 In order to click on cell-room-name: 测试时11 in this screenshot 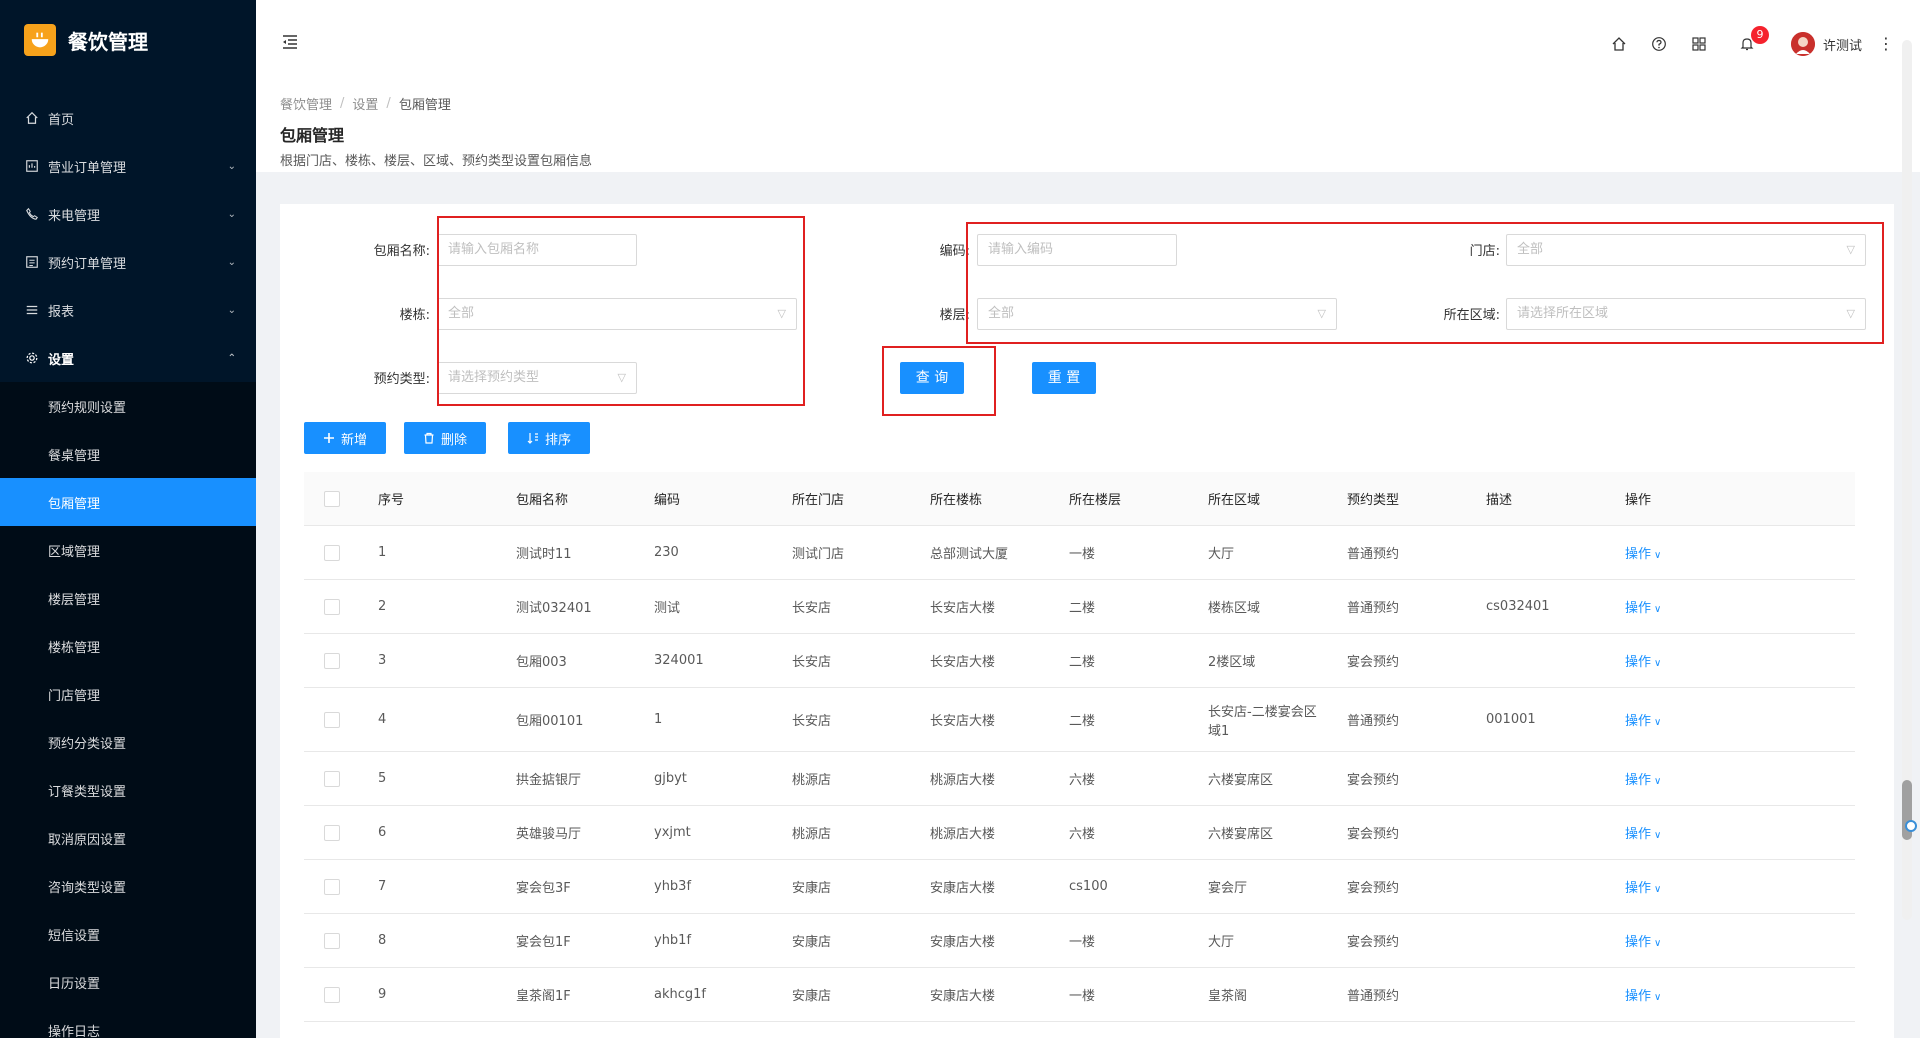, I will do `click(544, 554)`.